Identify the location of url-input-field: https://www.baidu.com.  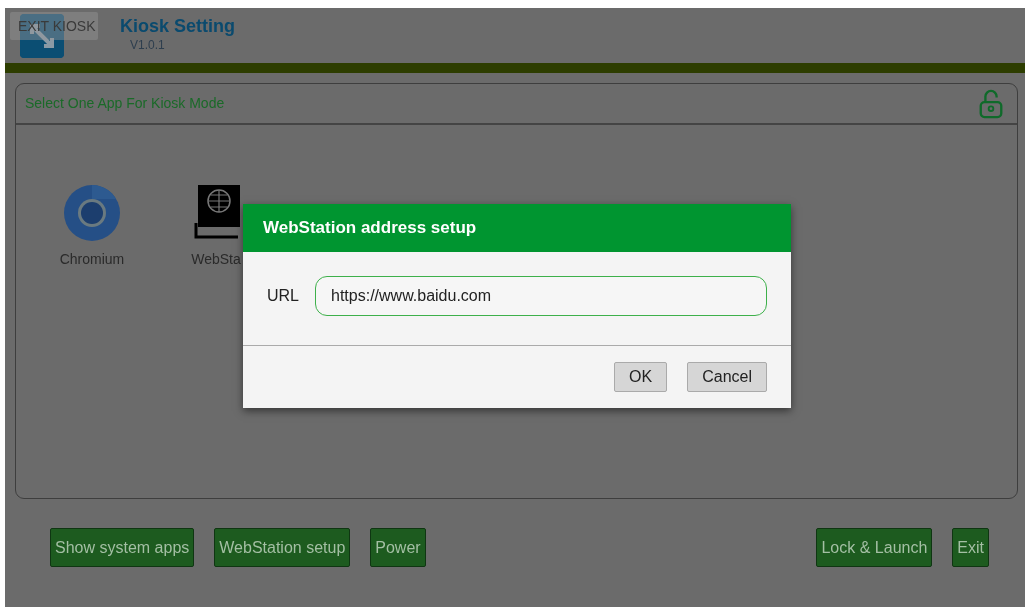
(541, 296).